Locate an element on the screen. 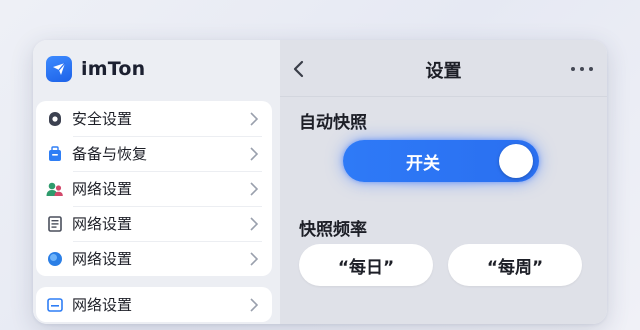  globe-icon is located at coordinates (55, 259).